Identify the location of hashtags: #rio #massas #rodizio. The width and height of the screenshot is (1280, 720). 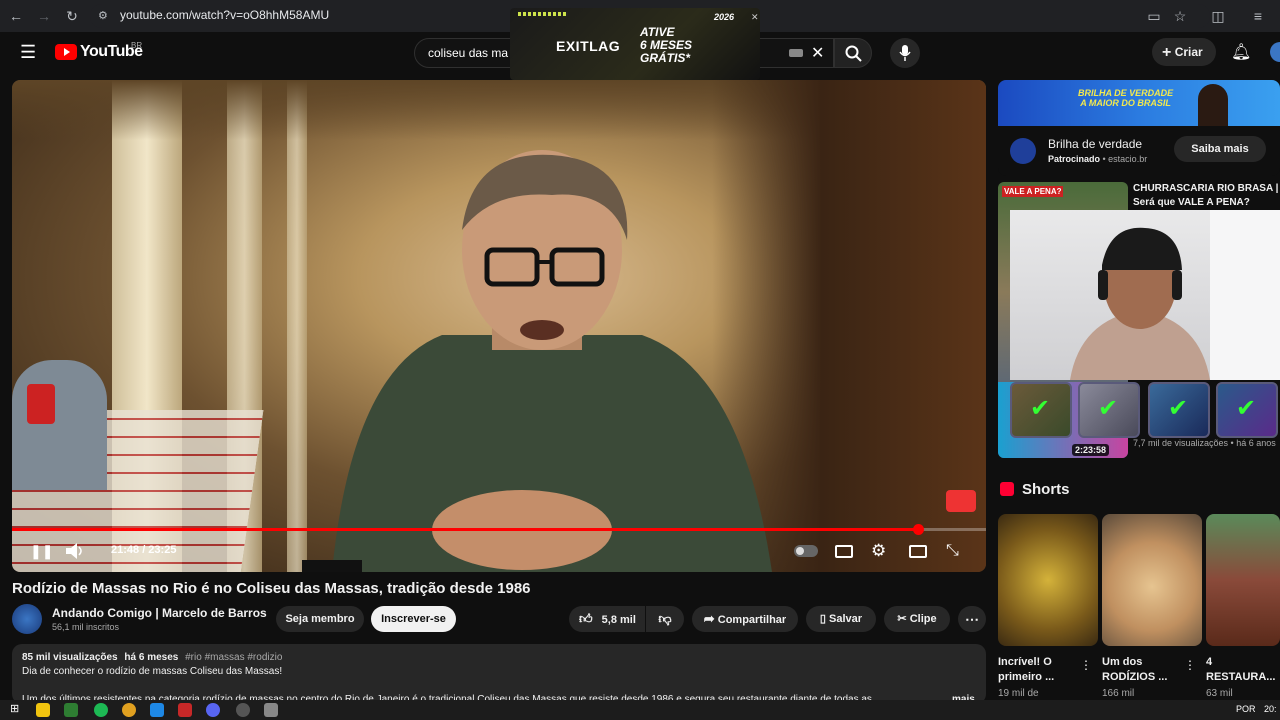
(233, 657).